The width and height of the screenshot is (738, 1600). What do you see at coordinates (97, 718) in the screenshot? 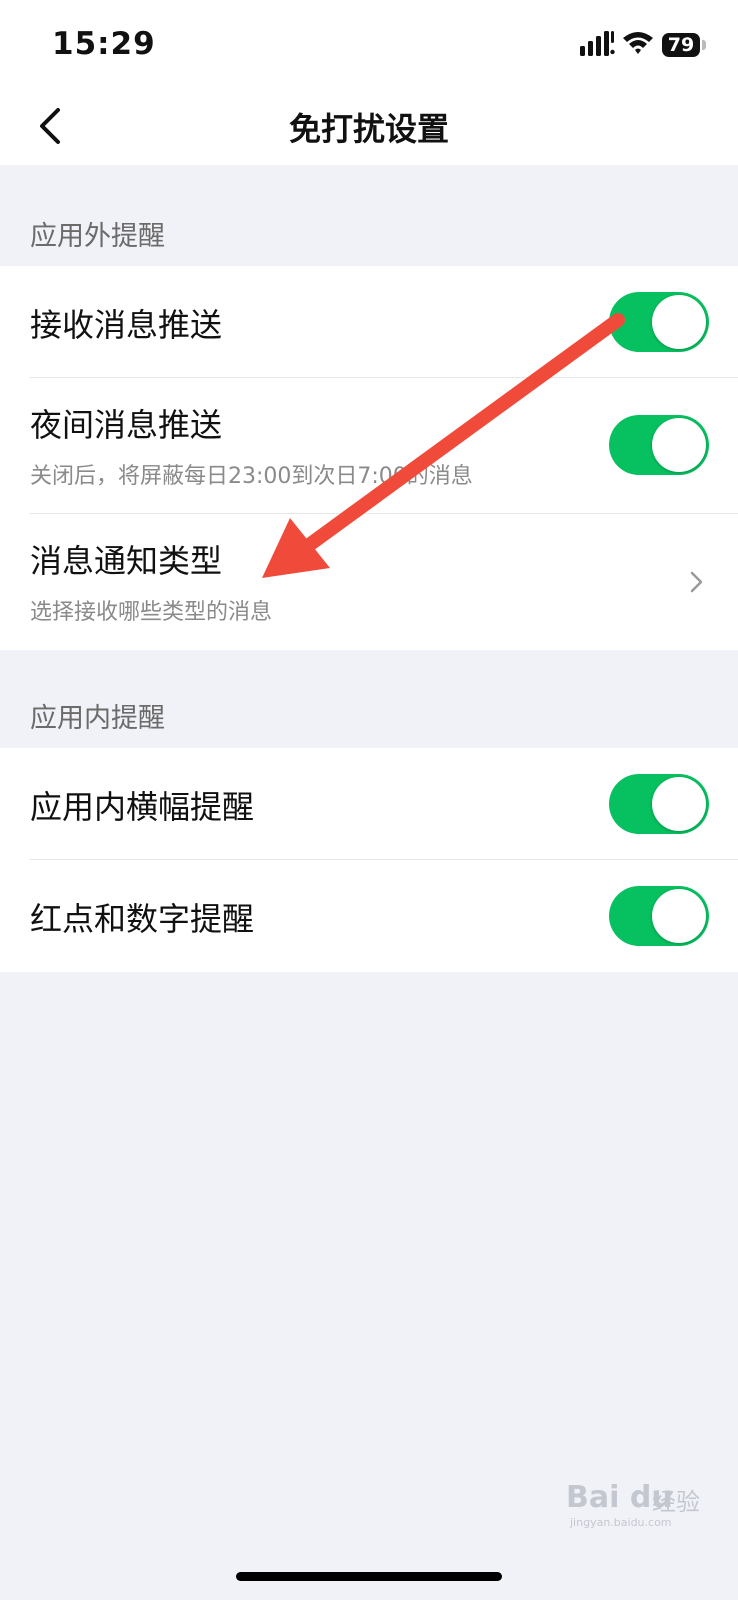
I see `section-header-in-app: 应用内提醒` at bounding box center [97, 718].